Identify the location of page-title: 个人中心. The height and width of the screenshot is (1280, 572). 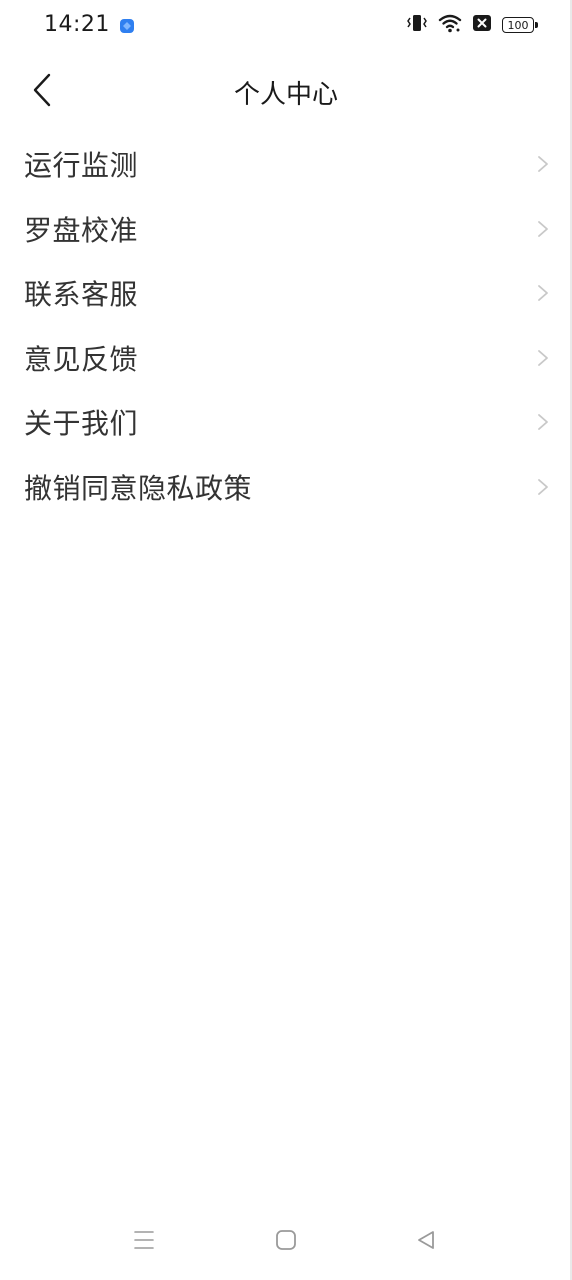
(285, 95).